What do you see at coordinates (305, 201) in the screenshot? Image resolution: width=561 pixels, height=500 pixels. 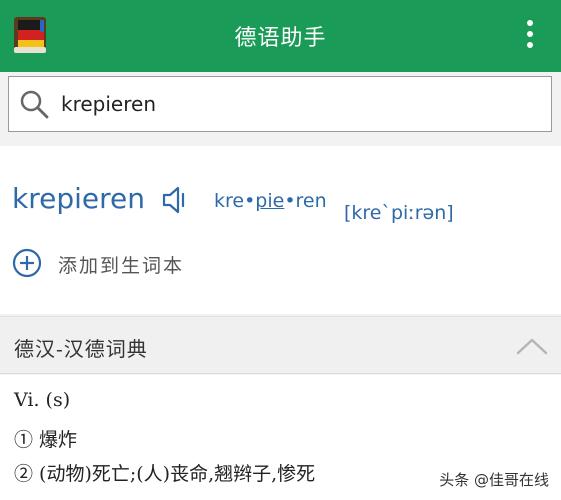 I see `syllable-after: •ren` at bounding box center [305, 201].